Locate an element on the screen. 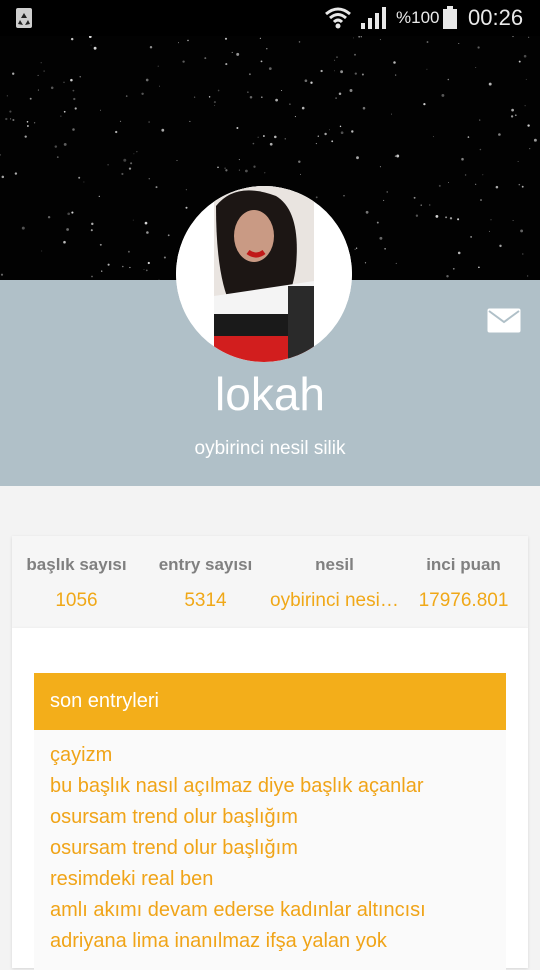 Image resolution: width=540 pixels, height=970 pixels. entry-link: adriyana lima inanılmaz ifşa yalan yok is located at coordinates (218, 941).